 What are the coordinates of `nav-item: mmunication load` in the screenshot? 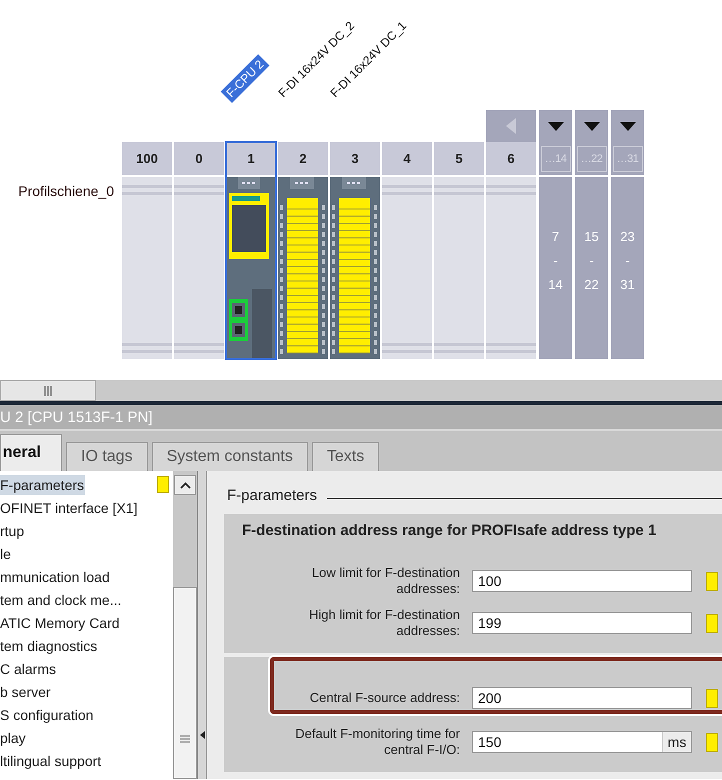 It's located at (55, 576).